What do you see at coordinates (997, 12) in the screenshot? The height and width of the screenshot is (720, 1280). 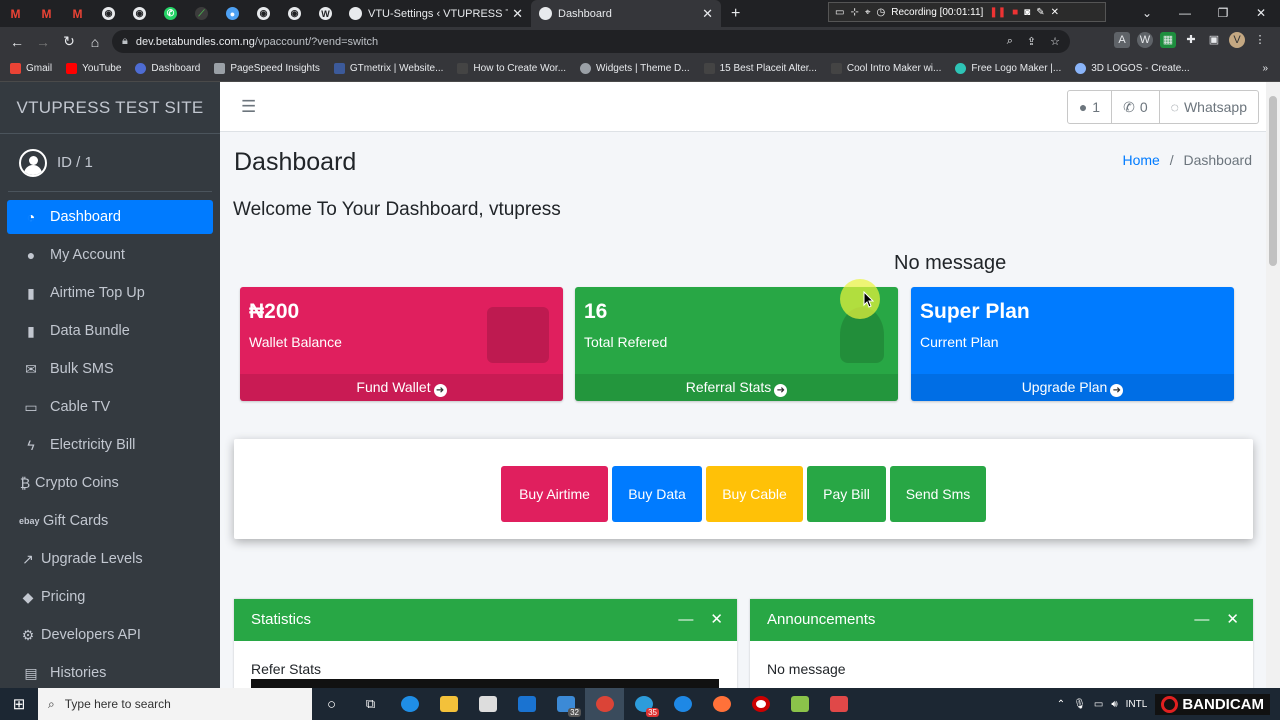 I see `pause-icon: ❚❚` at bounding box center [997, 12].